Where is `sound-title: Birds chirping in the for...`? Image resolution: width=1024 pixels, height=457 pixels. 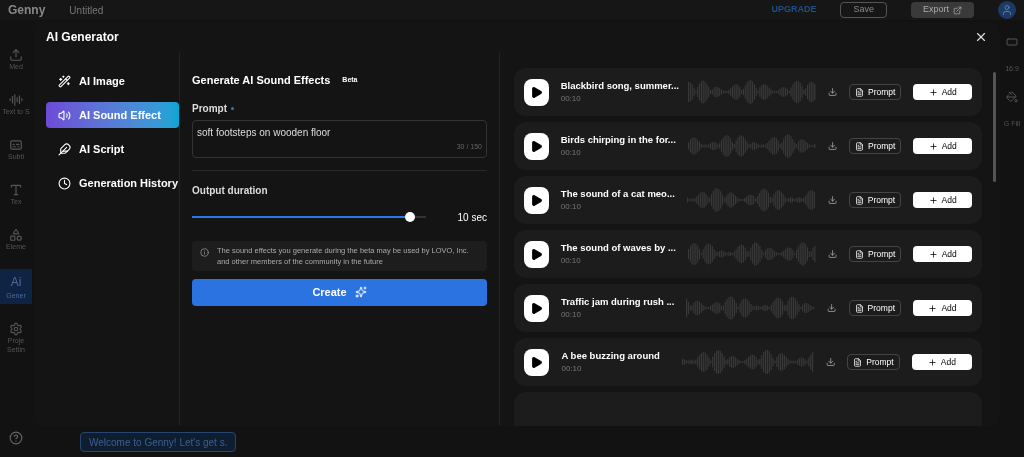
sound-title: Birds chirping in the for... is located at coordinates (618, 139).